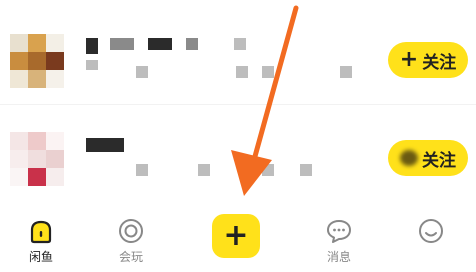 The image size is (476, 272). I want to click on tab-label: 消息, so click(338, 257).